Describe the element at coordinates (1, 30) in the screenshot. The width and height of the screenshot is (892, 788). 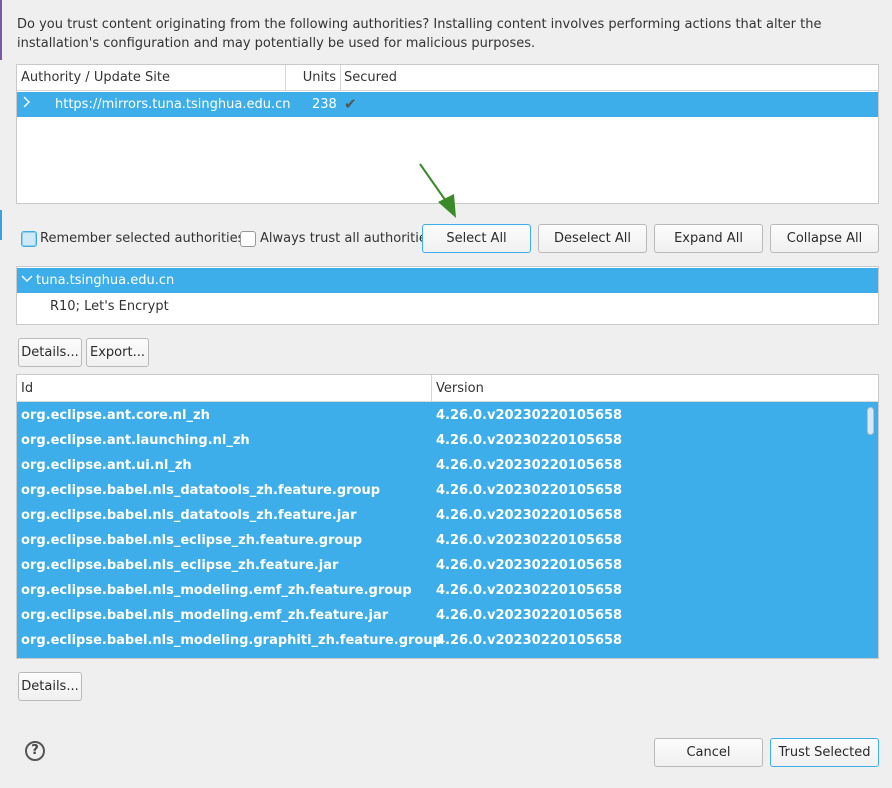
I see `left-edge-accent` at that location.